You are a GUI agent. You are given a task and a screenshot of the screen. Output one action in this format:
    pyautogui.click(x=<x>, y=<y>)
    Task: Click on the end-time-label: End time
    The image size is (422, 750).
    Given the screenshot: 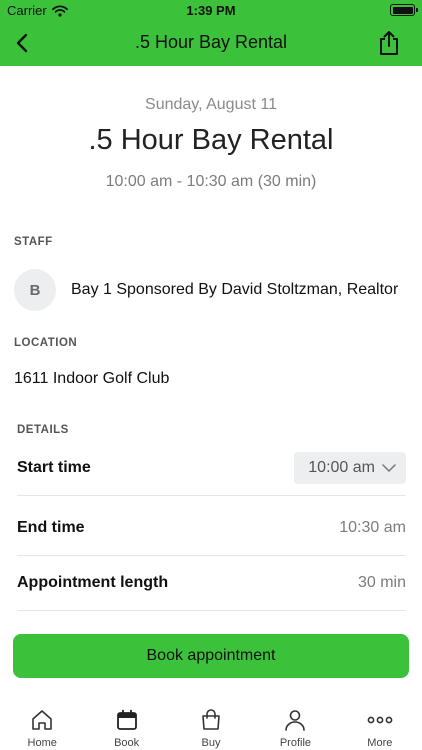 What is the action you would take?
    pyautogui.click(x=51, y=527)
    